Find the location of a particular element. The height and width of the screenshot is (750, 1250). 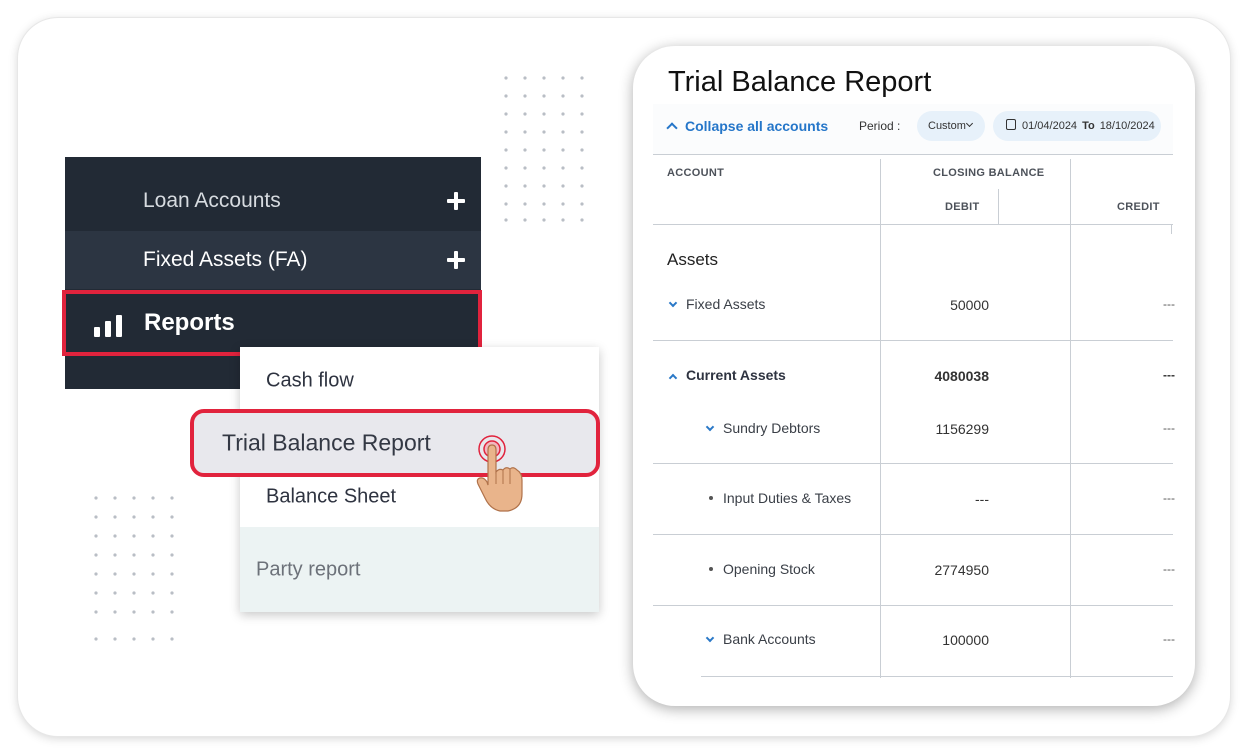

dot-grid-bottom-icon is located at coordinates (134, 568).